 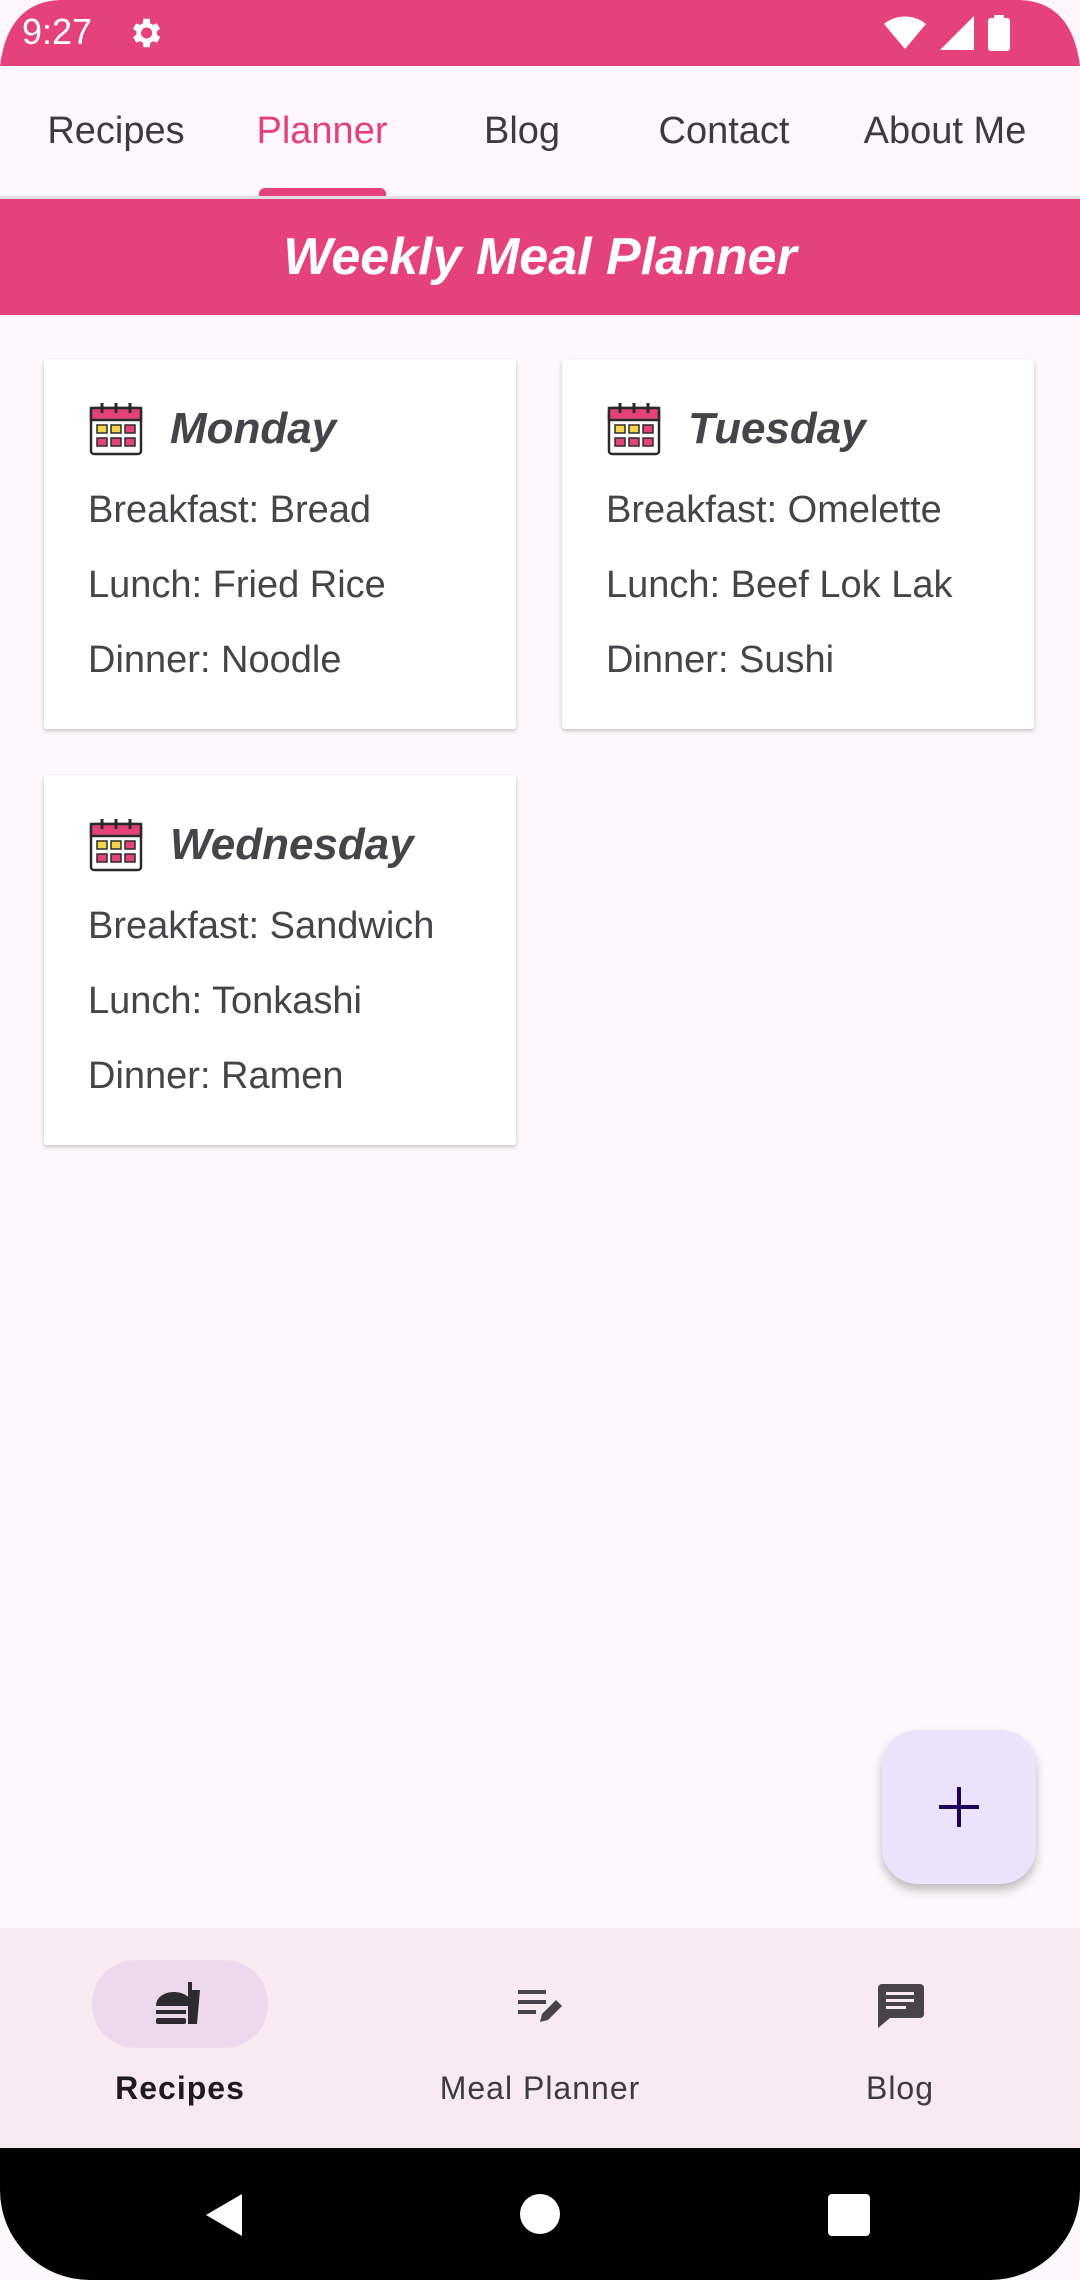 I want to click on add-meal-fab, so click(x=959, y=1807).